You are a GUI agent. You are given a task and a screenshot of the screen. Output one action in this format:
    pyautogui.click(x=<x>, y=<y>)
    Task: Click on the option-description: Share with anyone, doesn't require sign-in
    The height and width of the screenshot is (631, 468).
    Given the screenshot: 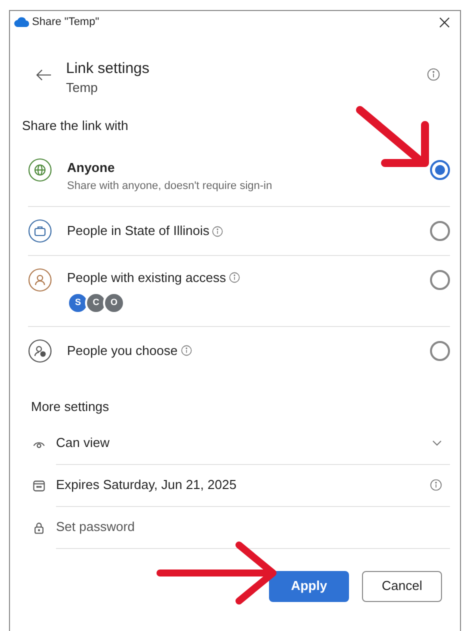 What is the action you would take?
    pyautogui.click(x=170, y=186)
    